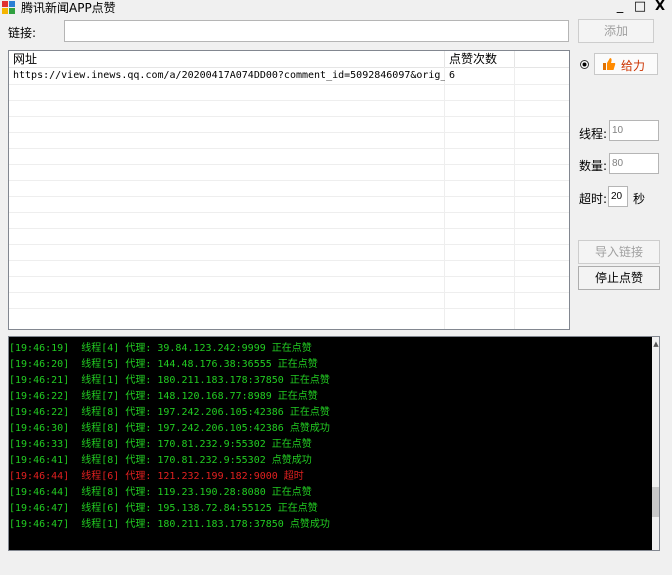  I want to click on quantity-label: 数量:, so click(593, 166).